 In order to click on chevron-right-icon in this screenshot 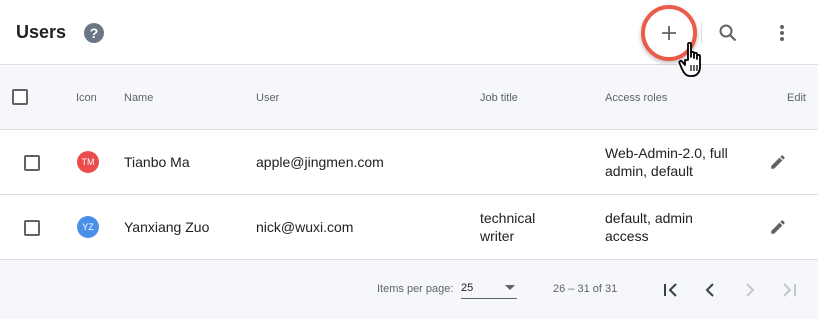, I will do `click(750, 290)`.